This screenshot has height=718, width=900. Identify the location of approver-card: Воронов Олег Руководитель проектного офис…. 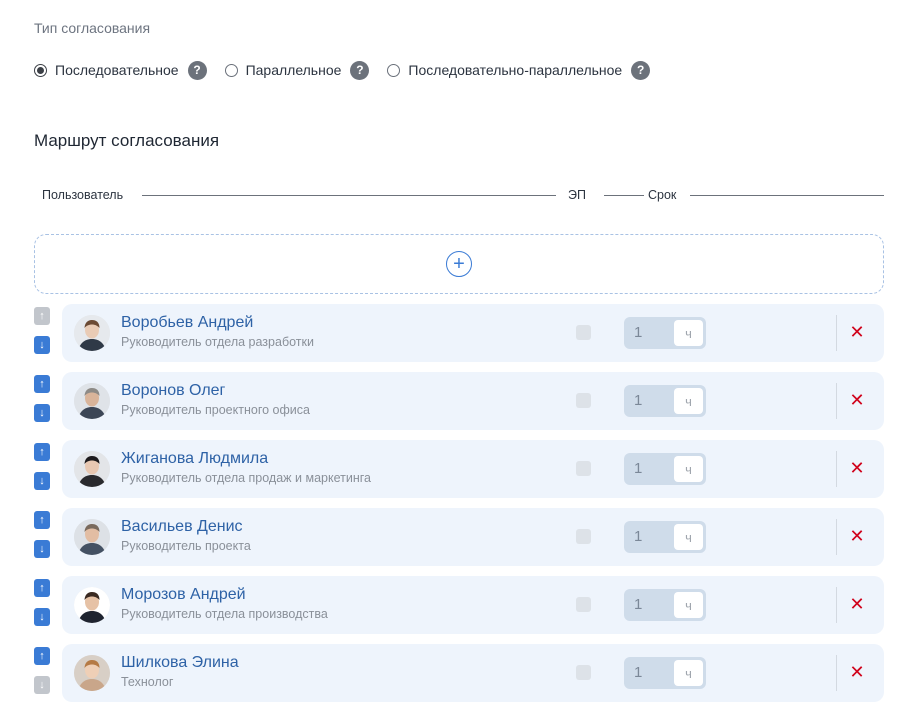
(473, 401).